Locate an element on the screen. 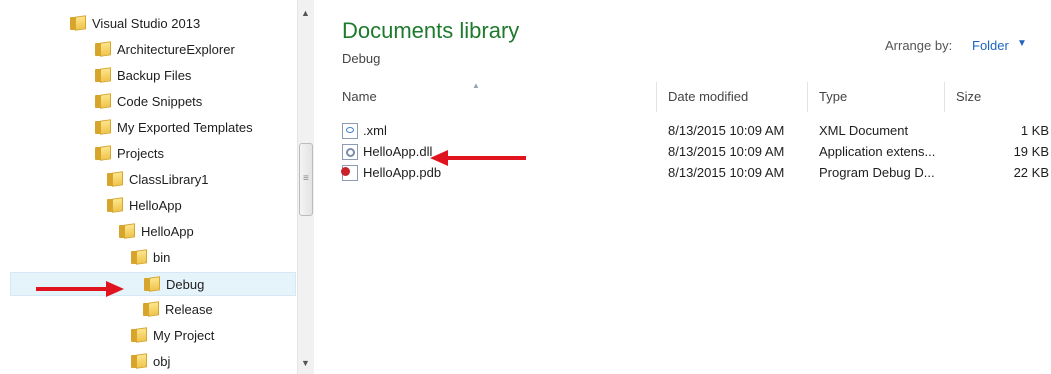  column-header-type: Type is located at coordinates (833, 101).